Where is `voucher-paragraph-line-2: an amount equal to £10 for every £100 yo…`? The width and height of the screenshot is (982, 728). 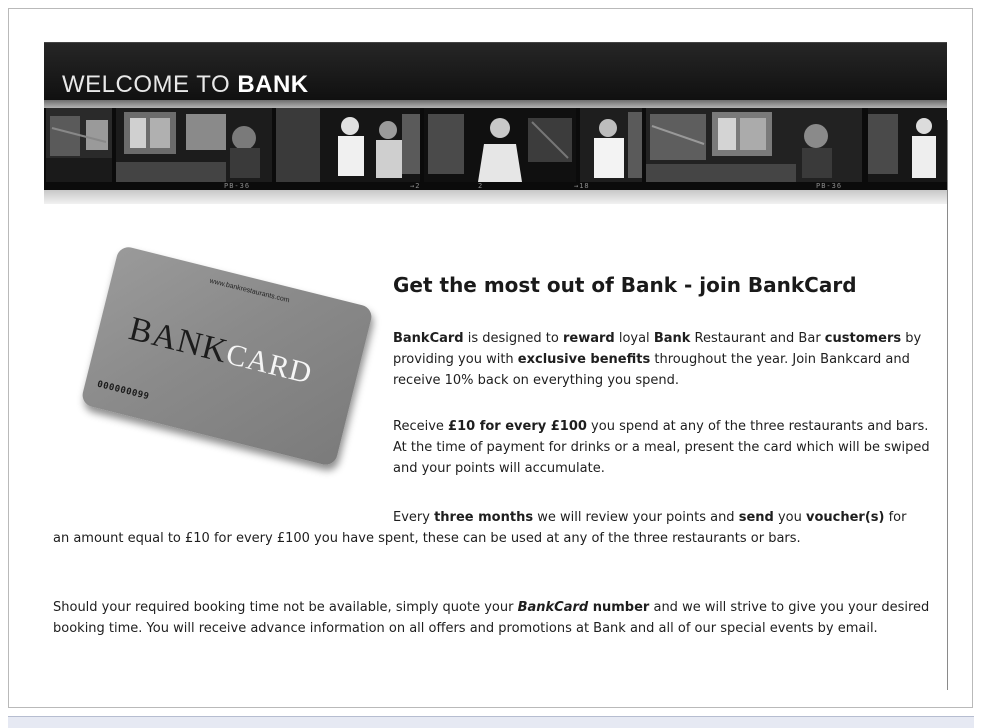
voucher-paragraph-line-2: an amount equal to £10 for every £100 yo… is located at coordinates (427, 538).